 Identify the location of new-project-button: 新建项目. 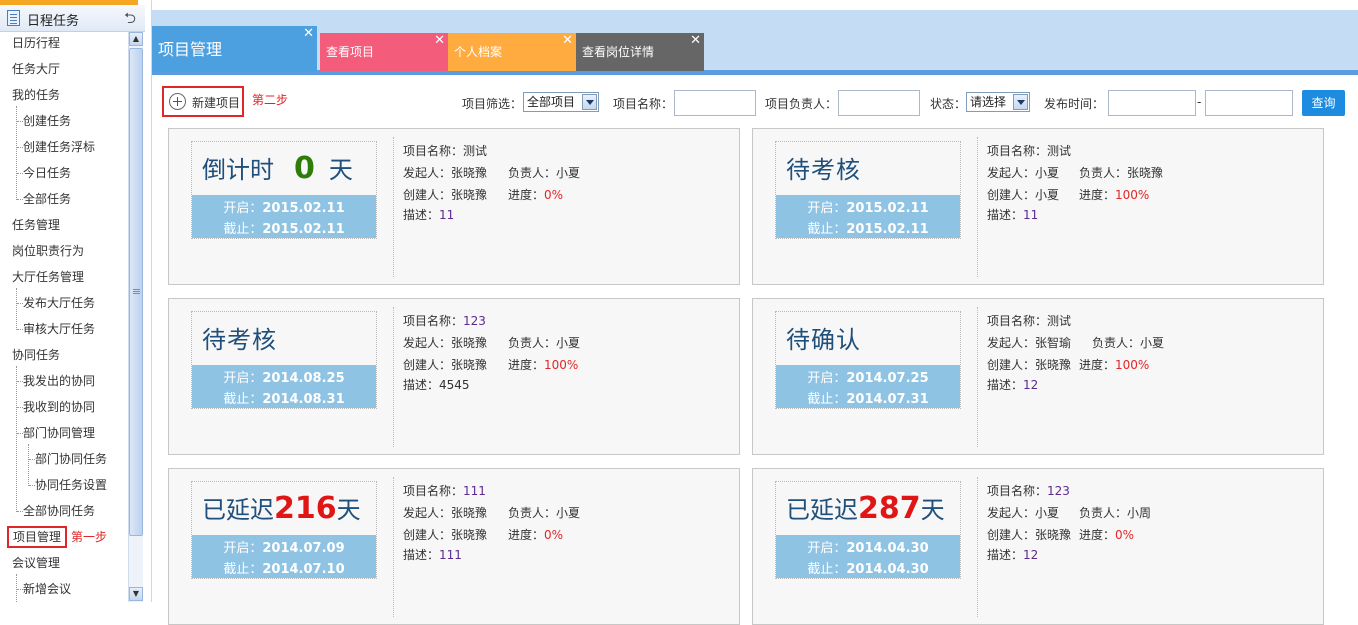
(203, 101).